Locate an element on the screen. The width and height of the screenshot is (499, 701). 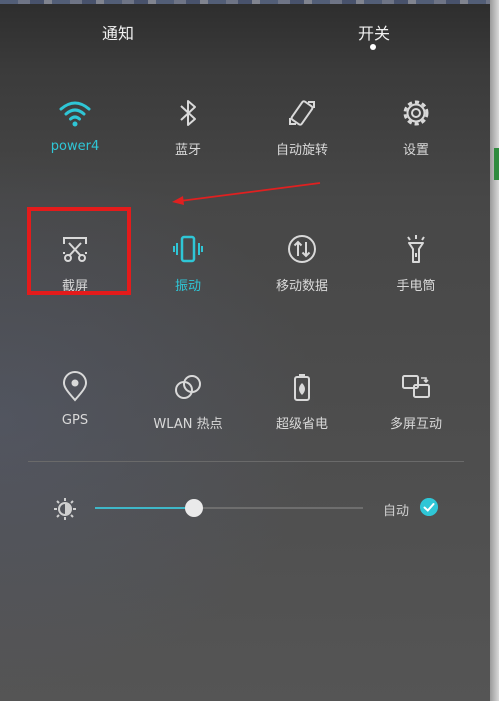
annotation-arrow is located at coordinates (246, 193).